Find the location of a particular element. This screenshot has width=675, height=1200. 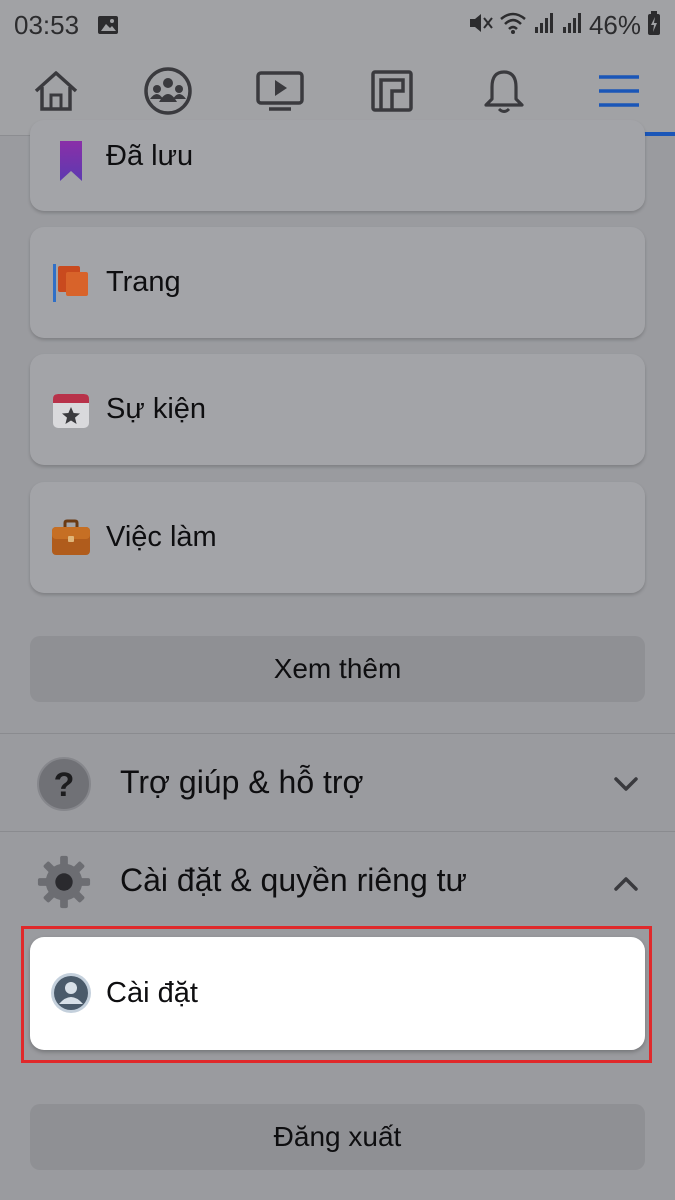

question-icon: ? is located at coordinates (64, 784).